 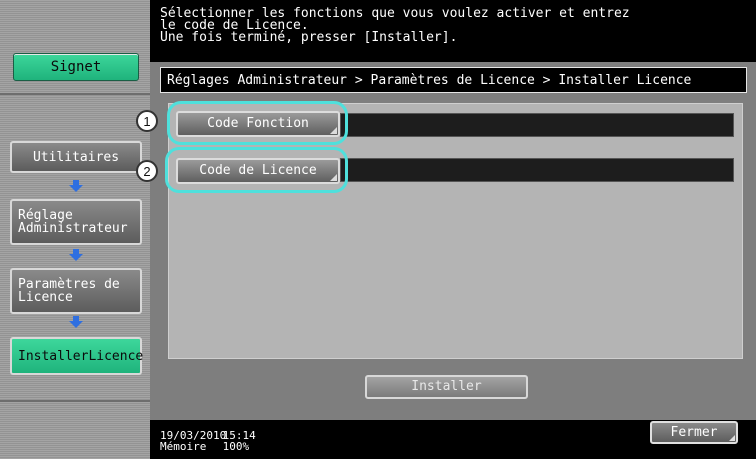 What do you see at coordinates (236, 446) in the screenshot?
I see `memory-value: 100%` at bounding box center [236, 446].